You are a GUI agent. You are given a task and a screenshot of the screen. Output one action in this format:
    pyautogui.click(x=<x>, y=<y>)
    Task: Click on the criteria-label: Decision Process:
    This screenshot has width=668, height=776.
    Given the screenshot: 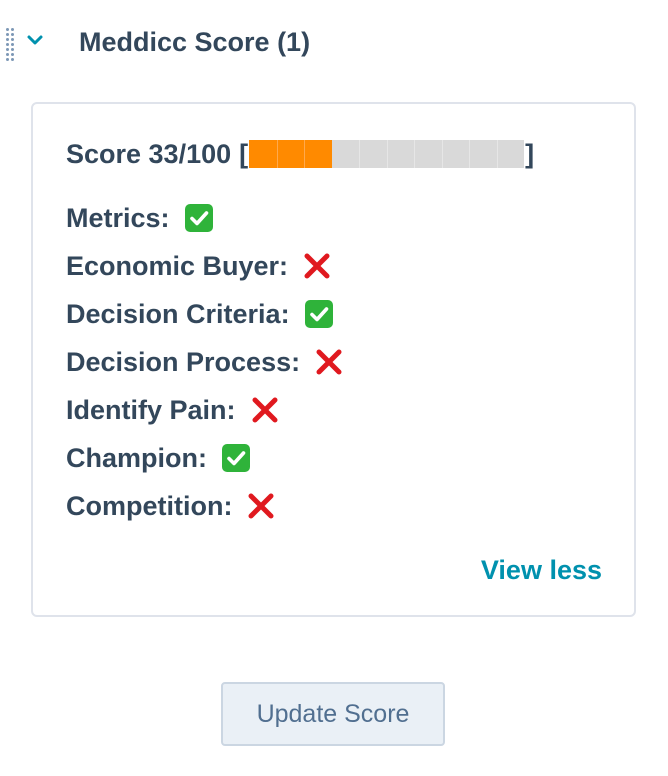 What is the action you would take?
    pyautogui.click(x=183, y=361)
    